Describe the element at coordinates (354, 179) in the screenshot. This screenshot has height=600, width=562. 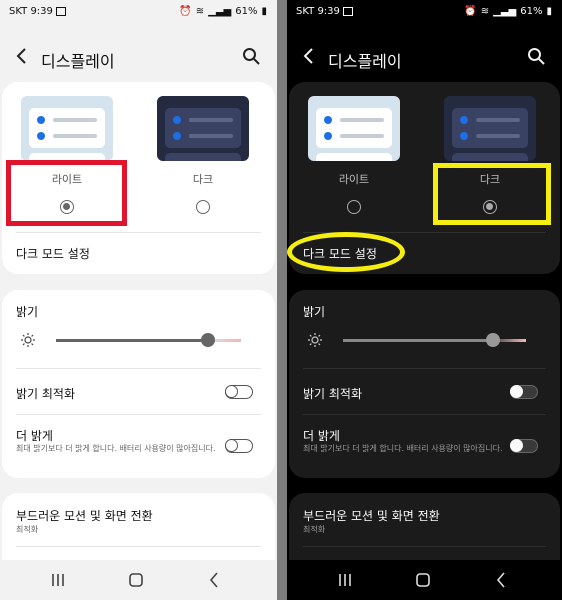
I see `light-theme-label: 라이트` at that location.